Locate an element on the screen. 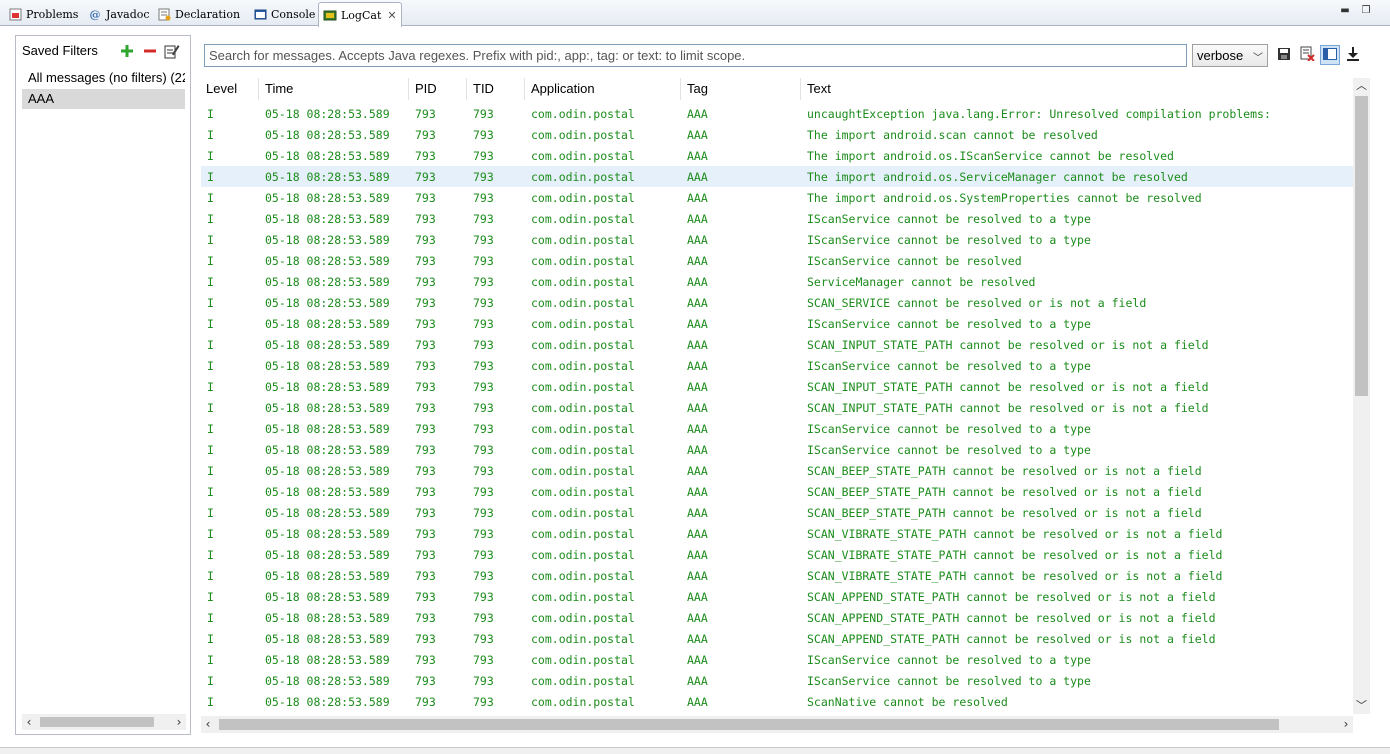  tab-logcat: LogCat ✕ is located at coordinates (360, 14).